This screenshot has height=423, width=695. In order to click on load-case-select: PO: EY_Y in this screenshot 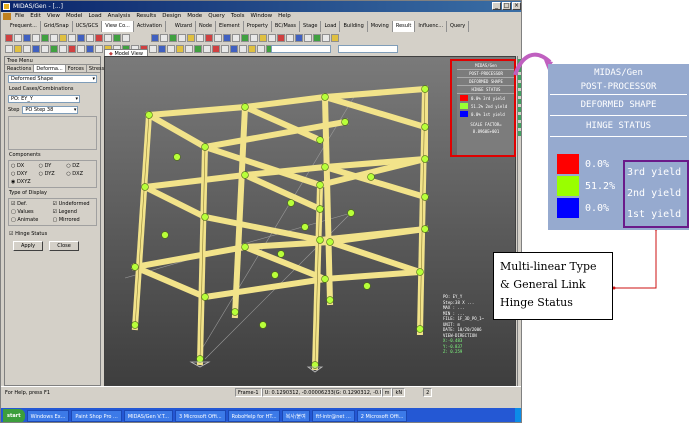, I will do `click(44, 99)`.